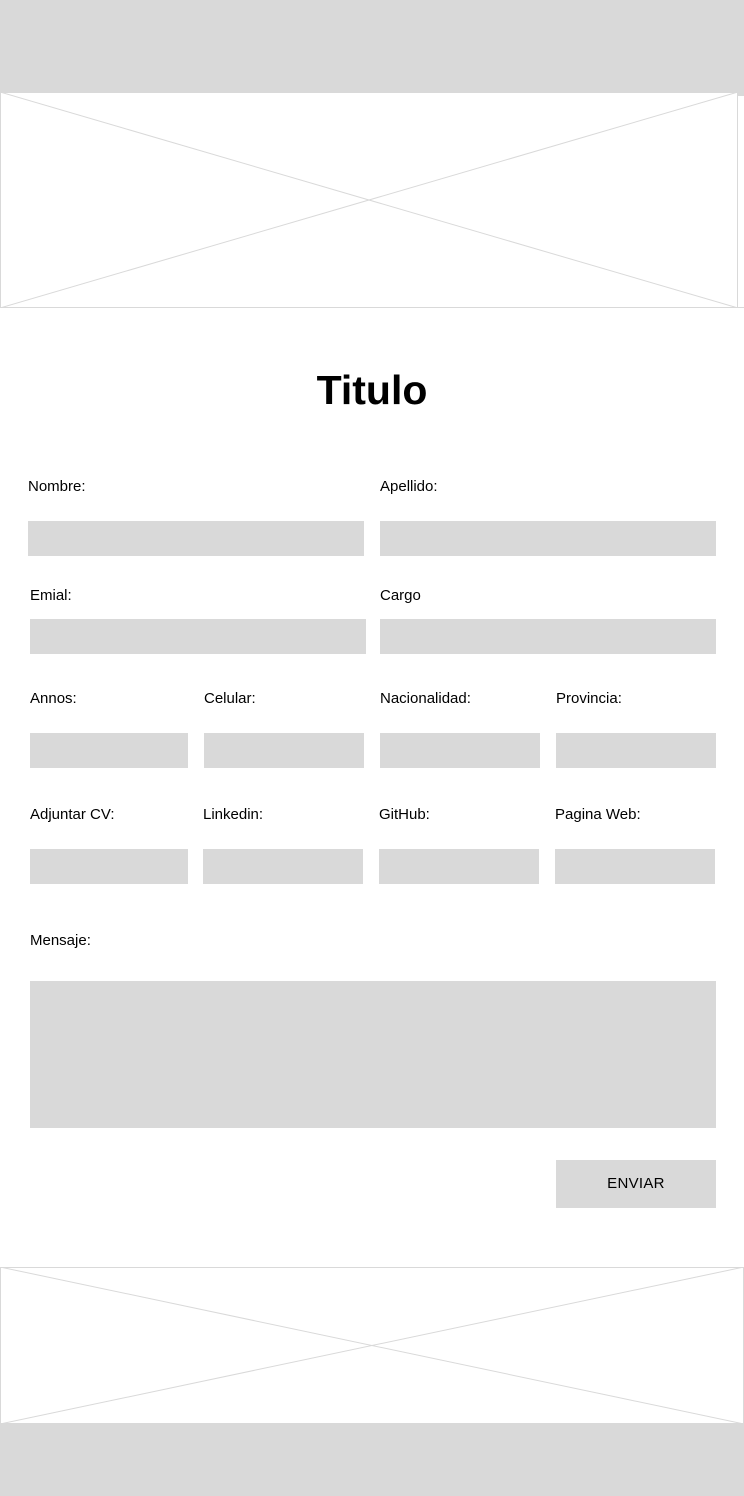  I want to click on footer-image-placeholder, so click(372, 1345).